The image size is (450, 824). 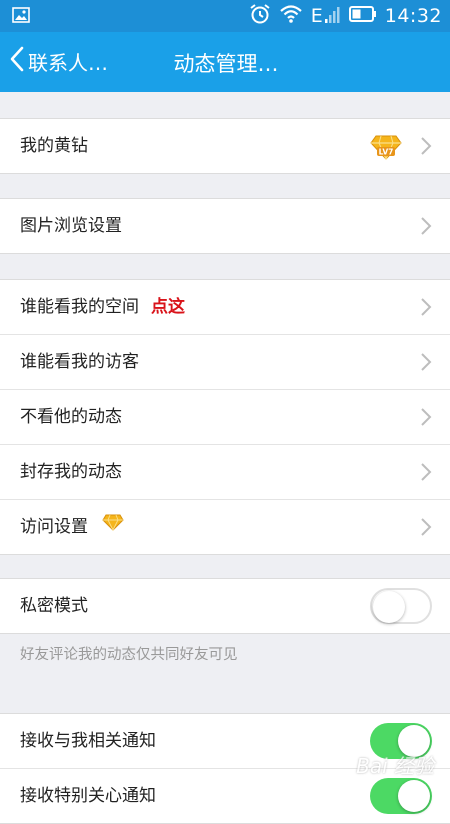 What do you see at coordinates (113, 526) in the screenshot?
I see `yellow-diamond-icon` at bounding box center [113, 526].